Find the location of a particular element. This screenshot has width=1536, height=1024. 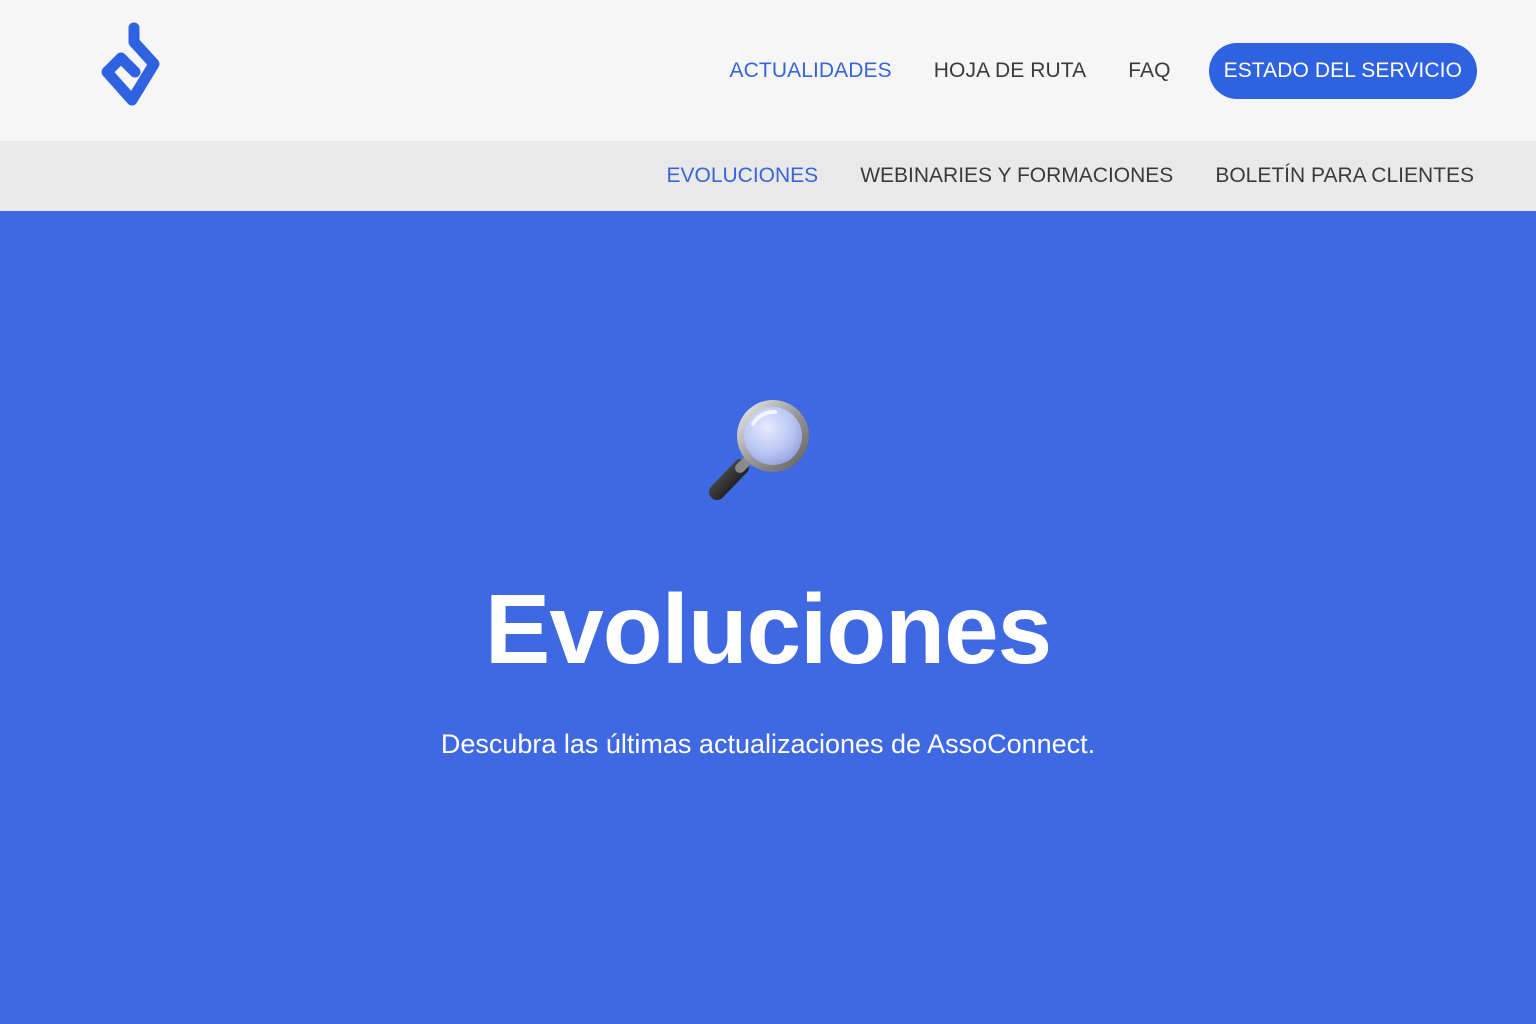

nav-faq: FAQ is located at coordinates (1149, 71).